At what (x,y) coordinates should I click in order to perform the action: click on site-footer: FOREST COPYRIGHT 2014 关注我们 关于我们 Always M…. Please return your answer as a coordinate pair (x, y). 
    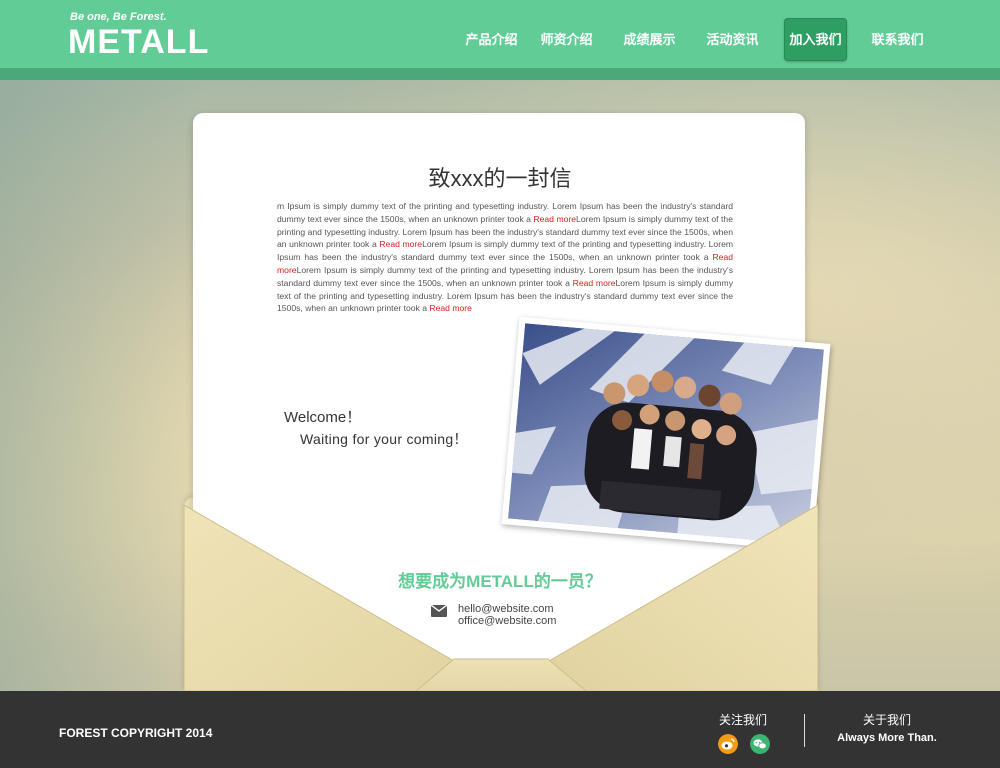
    Looking at the image, I should click on (500, 729).